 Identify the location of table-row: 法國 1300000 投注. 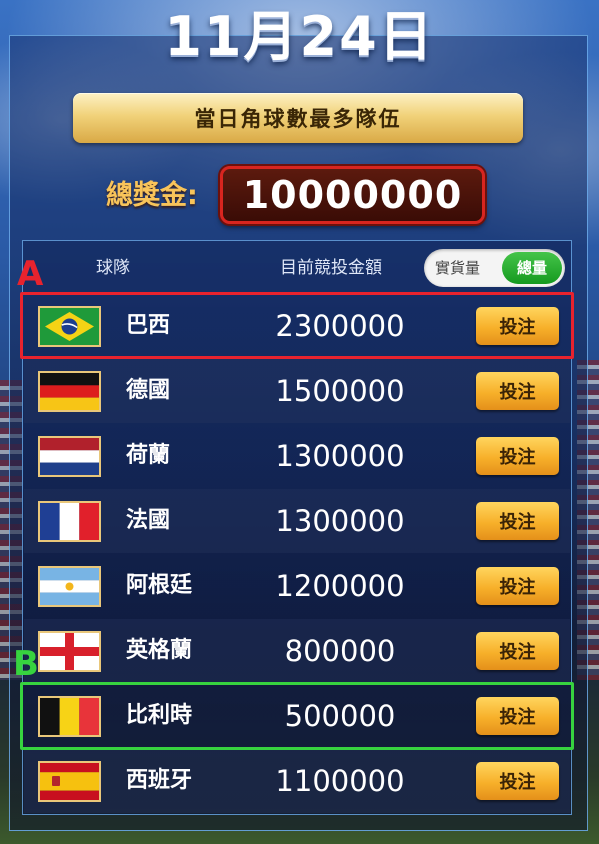
(297, 521).